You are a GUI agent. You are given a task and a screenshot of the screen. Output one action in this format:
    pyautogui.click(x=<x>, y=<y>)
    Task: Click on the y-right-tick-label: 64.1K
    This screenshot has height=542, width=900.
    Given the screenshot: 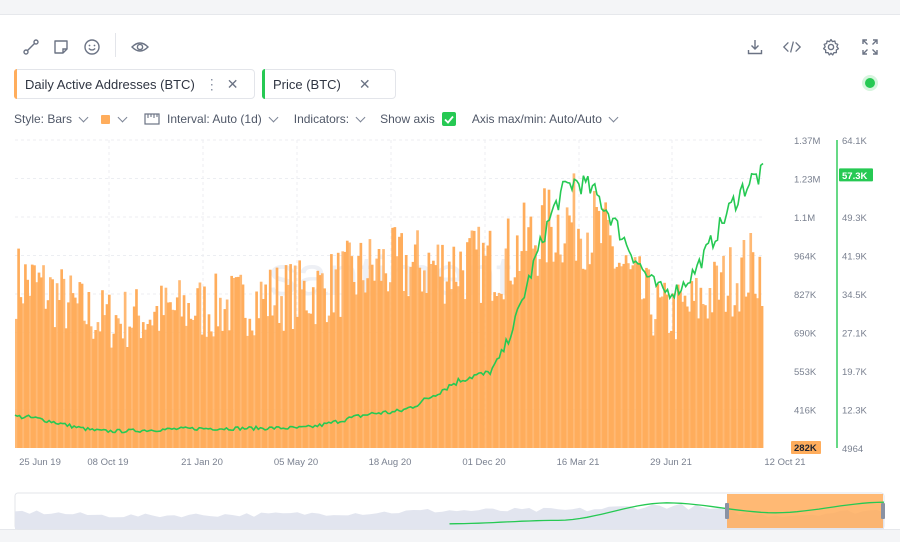 What is the action you would take?
    pyautogui.click(x=854, y=141)
    